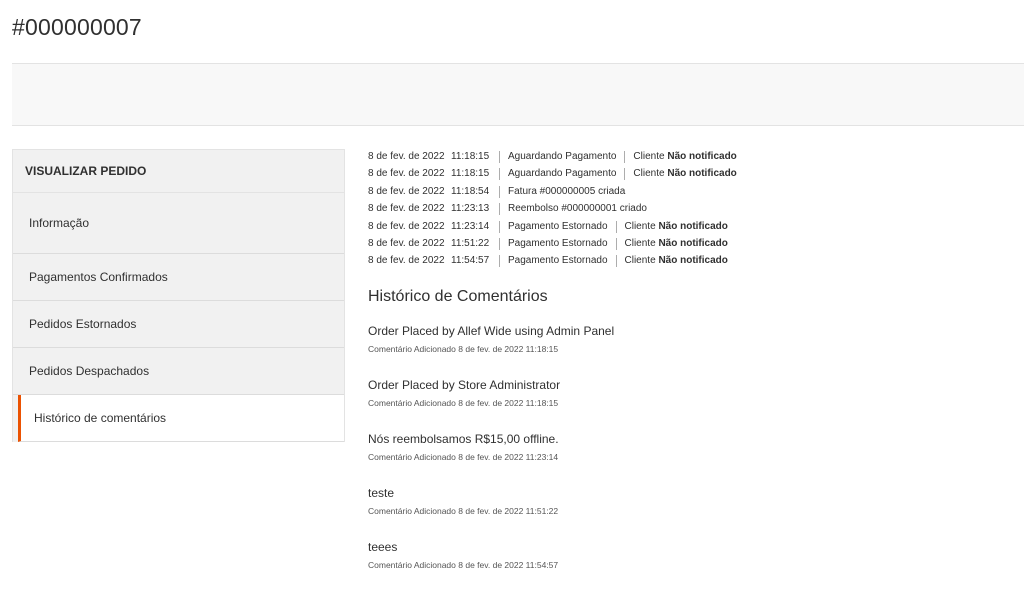 This screenshot has width=1024, height=611. Describe the element at coordinates (464, 385) in the screenshot. I see `comment-text: Order Placed by Store Administrator` at that location.